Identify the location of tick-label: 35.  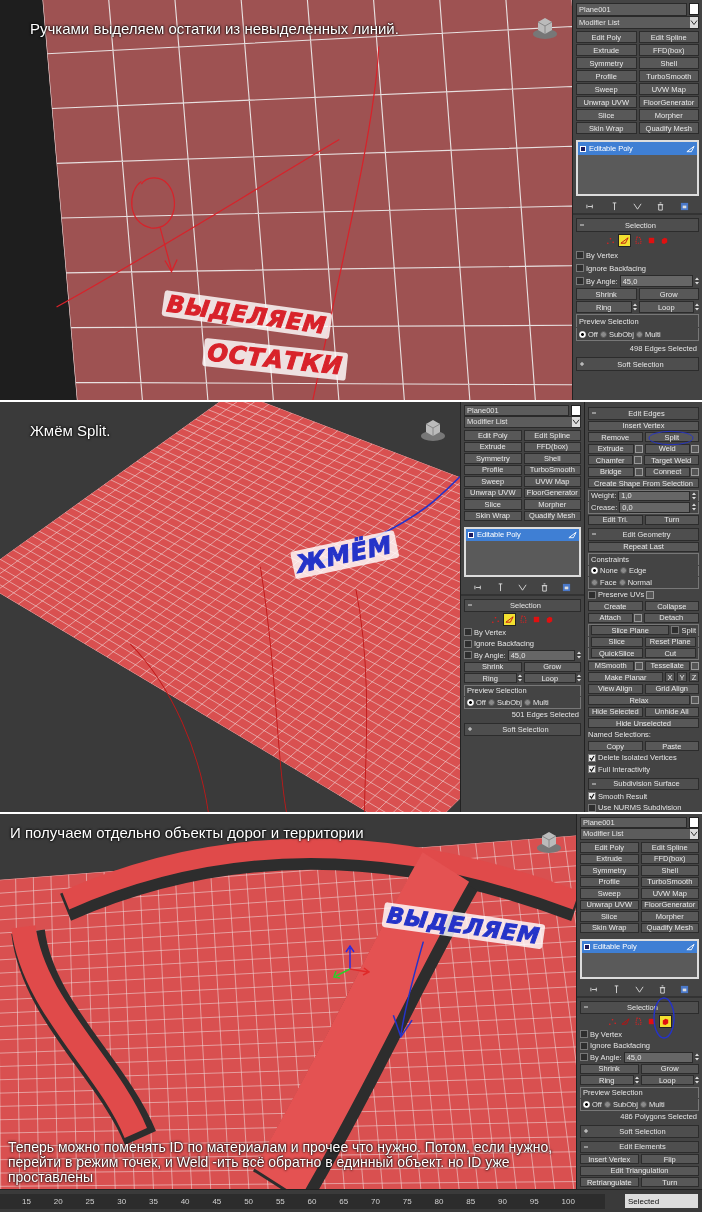
(153, 1201).